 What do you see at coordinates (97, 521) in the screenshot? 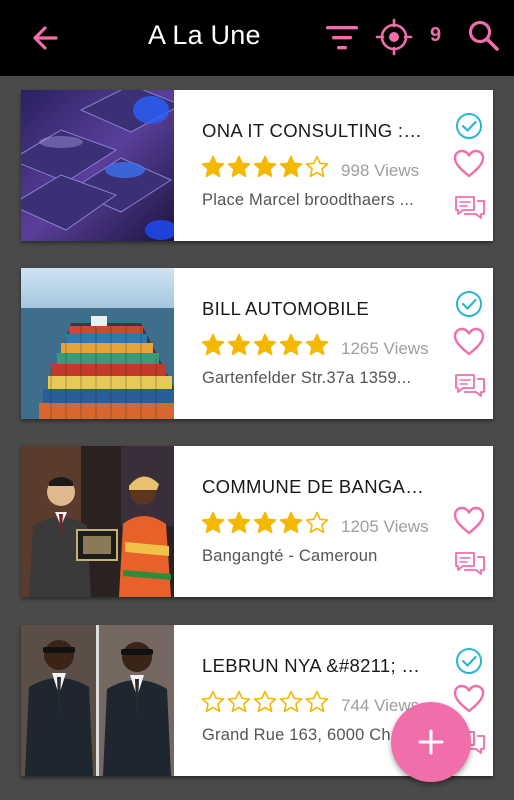
I see `award-ceremony-photo` at bounding box center [97, 521].